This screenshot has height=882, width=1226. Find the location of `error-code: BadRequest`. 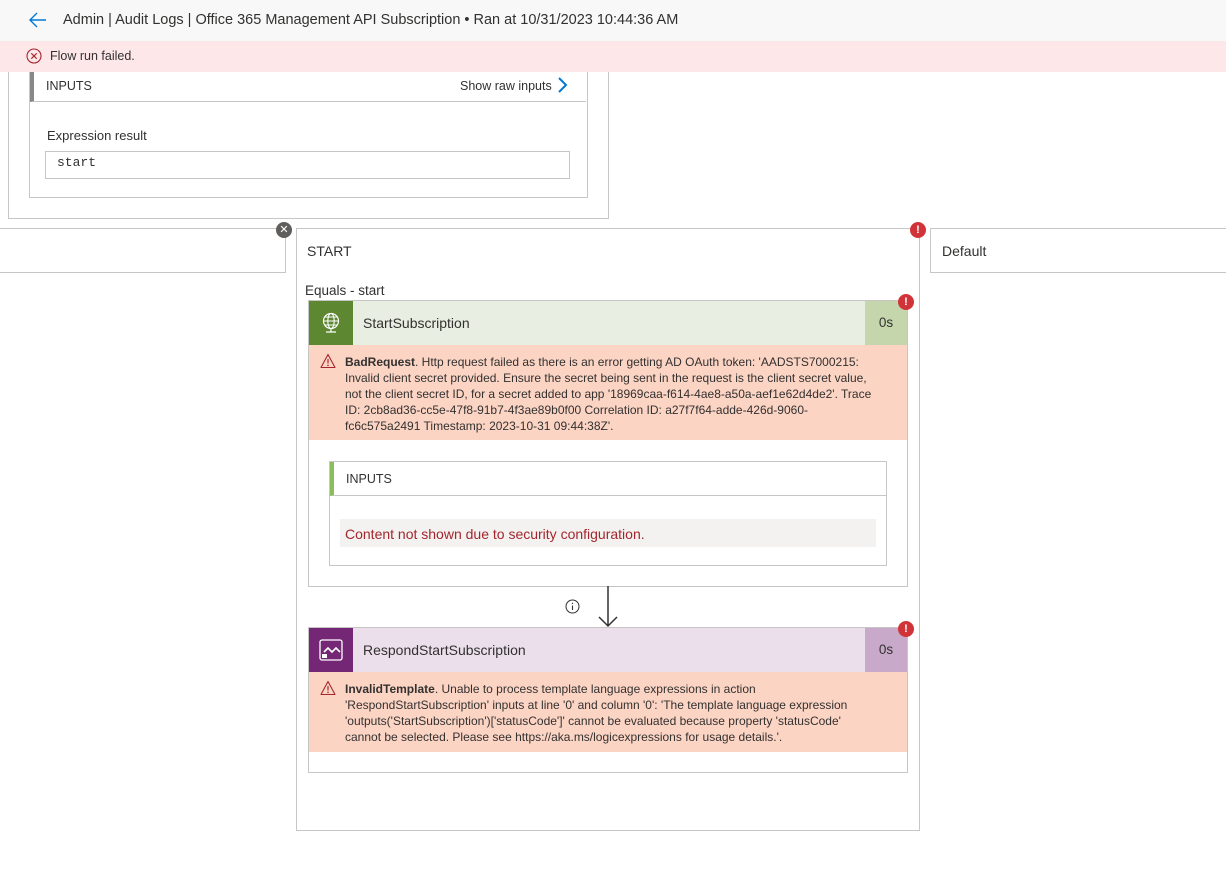

error-code: BadRequest is located at coordinates (380, 362).